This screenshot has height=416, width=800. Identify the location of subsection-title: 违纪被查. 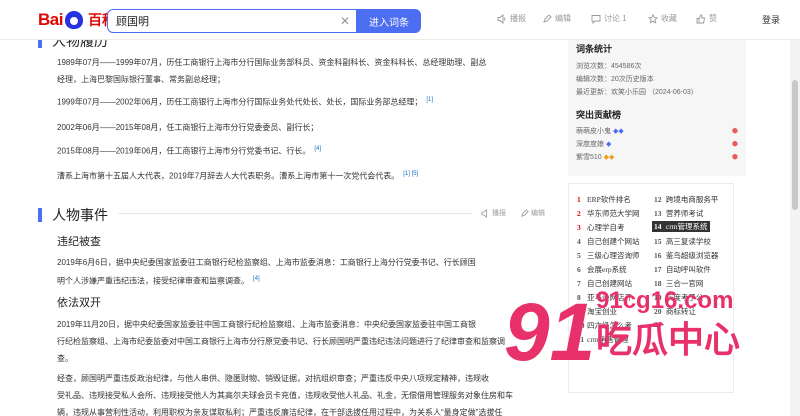
(79, 242).